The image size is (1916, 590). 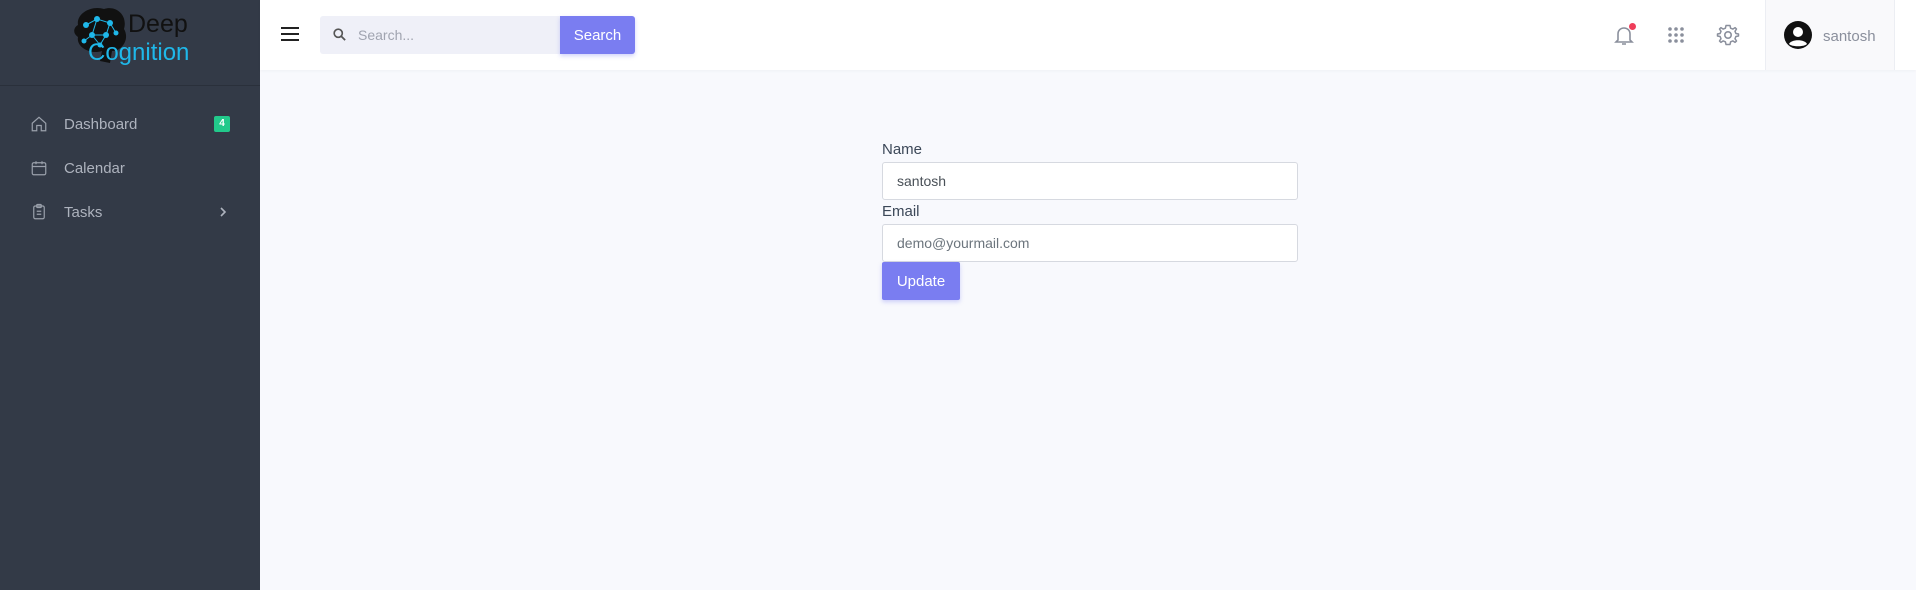 What do you see at coordinates (39, 212) in the screenshot?
I see `clipboard-icon` at bounding box center [39, 212].